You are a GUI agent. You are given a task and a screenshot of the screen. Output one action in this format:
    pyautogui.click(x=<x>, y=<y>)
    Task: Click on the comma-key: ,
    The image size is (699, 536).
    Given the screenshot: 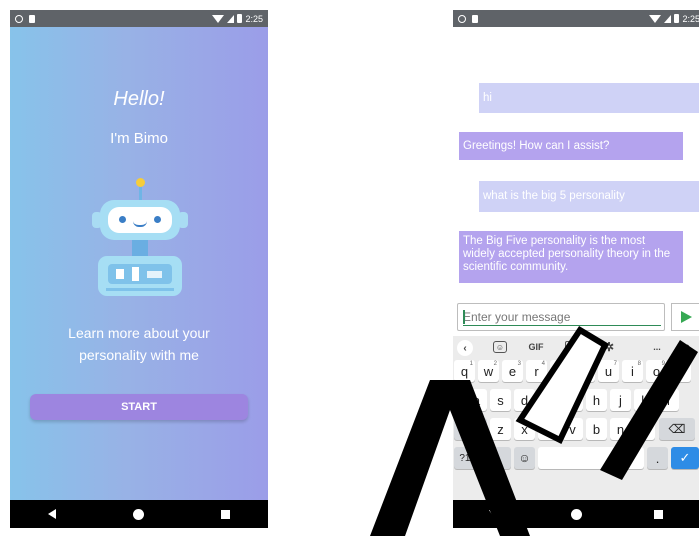 What is the action you would take?
    pyautogui.click(x=500, y=458)
    